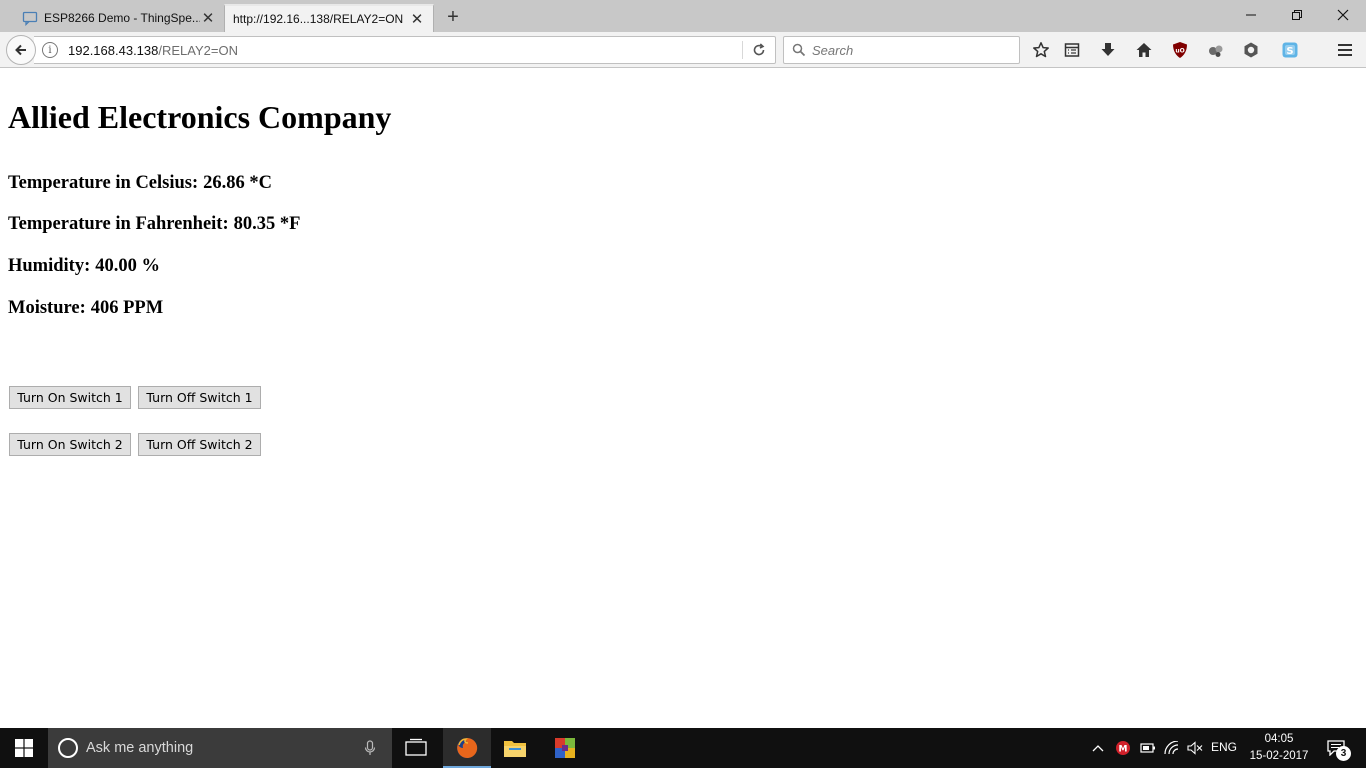 This screenshot has width=1366, height=768. I want to click on reload-icon, so click(759, 50).